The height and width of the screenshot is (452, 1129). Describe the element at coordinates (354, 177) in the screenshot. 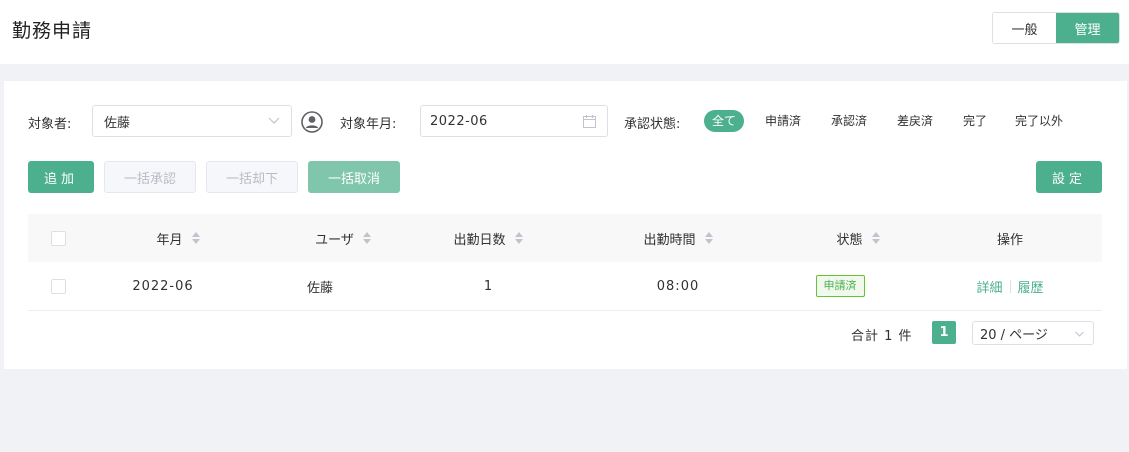

I see `bulk-cancel-button: 一括取消` at that location.